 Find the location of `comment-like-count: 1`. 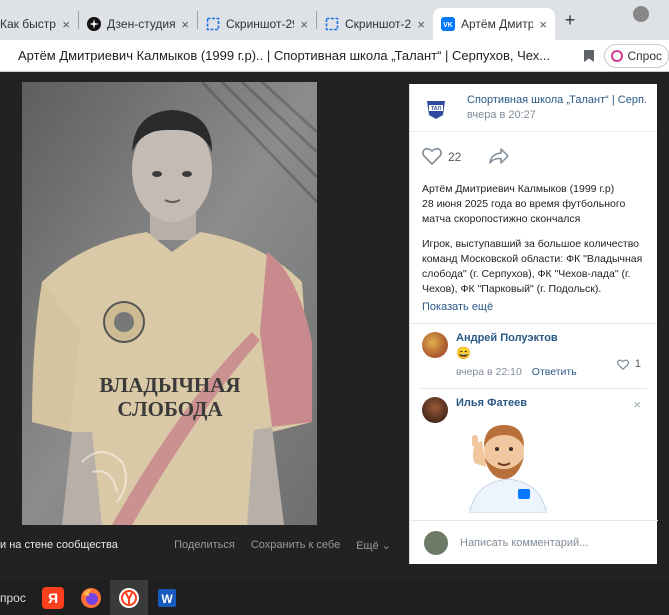

comment-like-count: 1 is located at coordinates (637, 364).